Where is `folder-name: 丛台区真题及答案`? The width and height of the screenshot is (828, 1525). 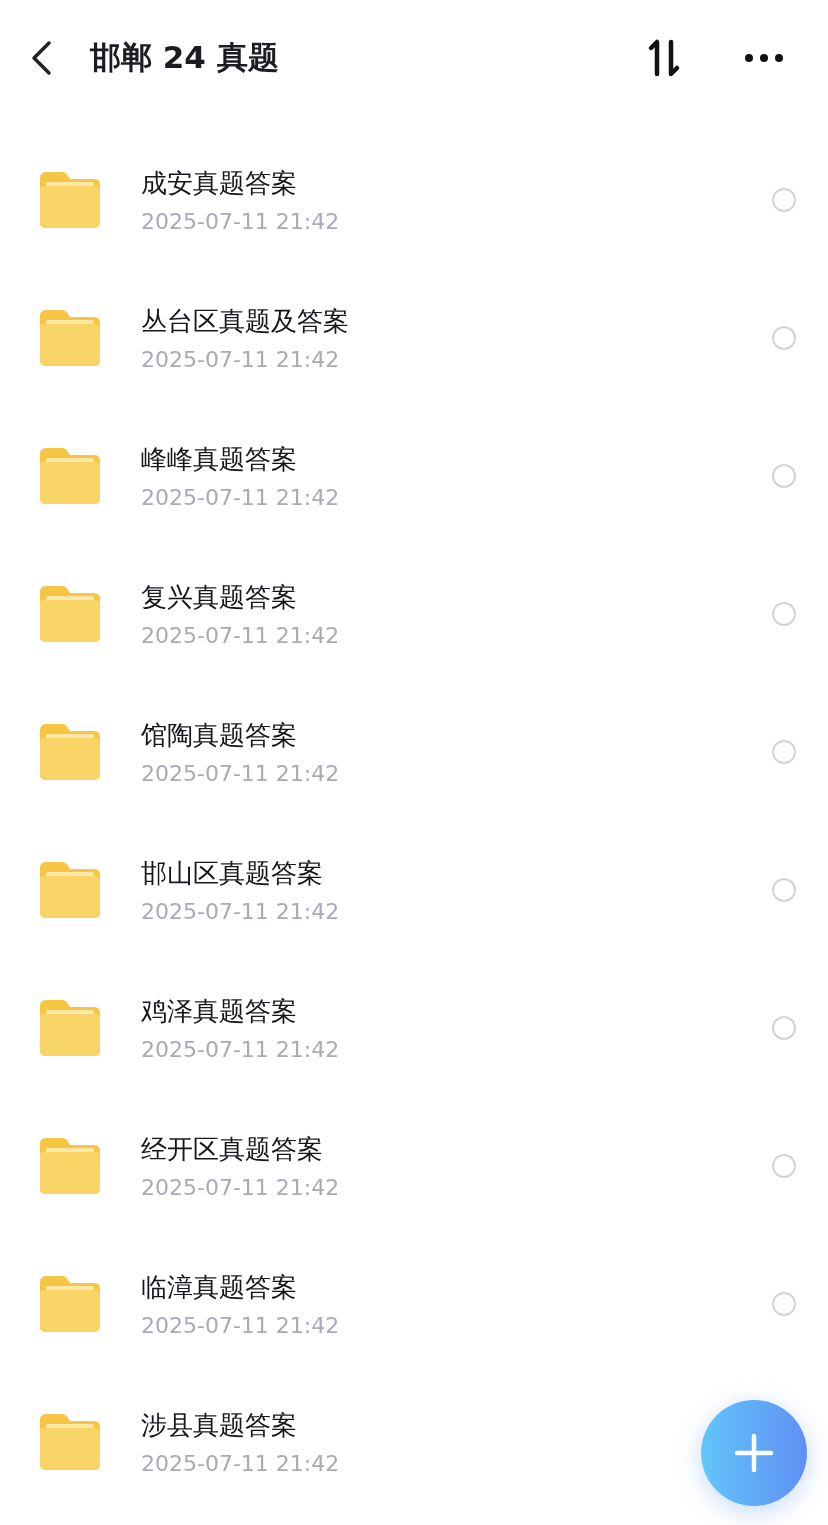
folder-name: 丛台区真题及答案 is located at coordinates (245, 321).